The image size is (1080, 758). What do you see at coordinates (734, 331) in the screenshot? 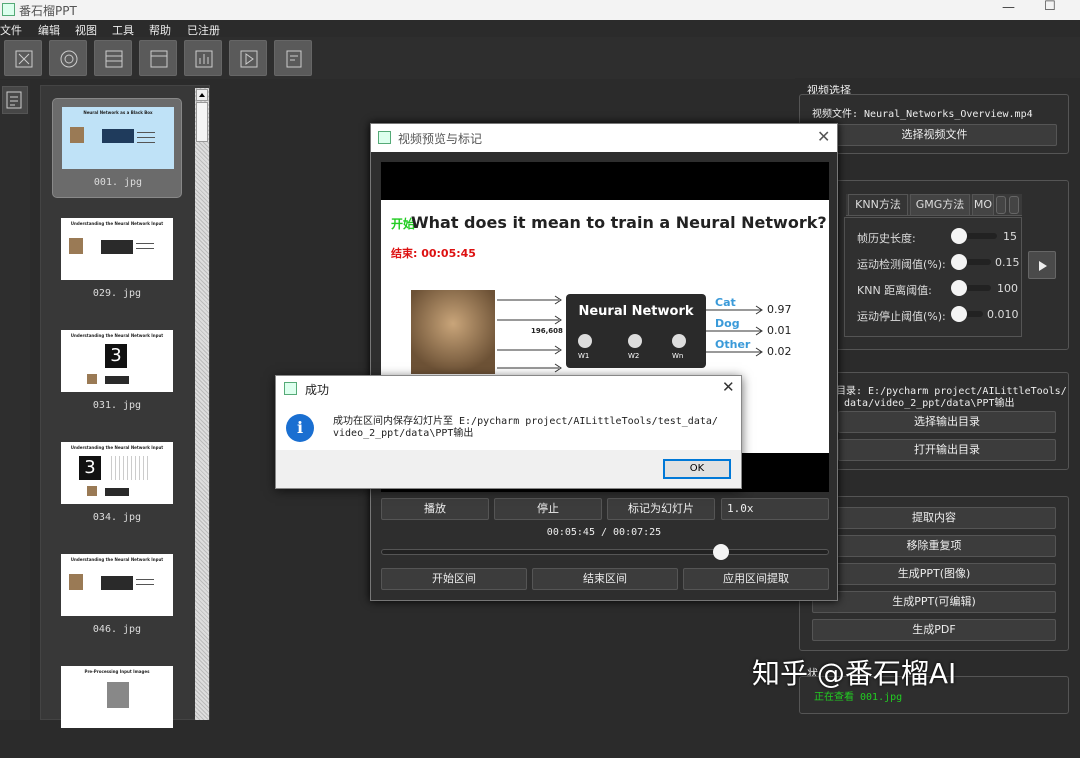
I see `output-arrows` at bounding box center [734, 331].